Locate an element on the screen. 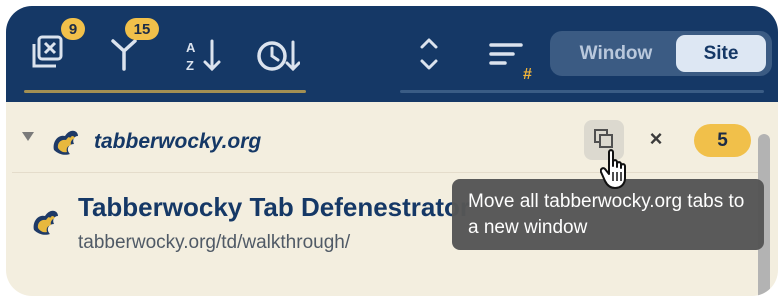 The height and width of the screenshot is (296, 784). grouping-segmented-control: Window Site is located at coordinates (661, 53).